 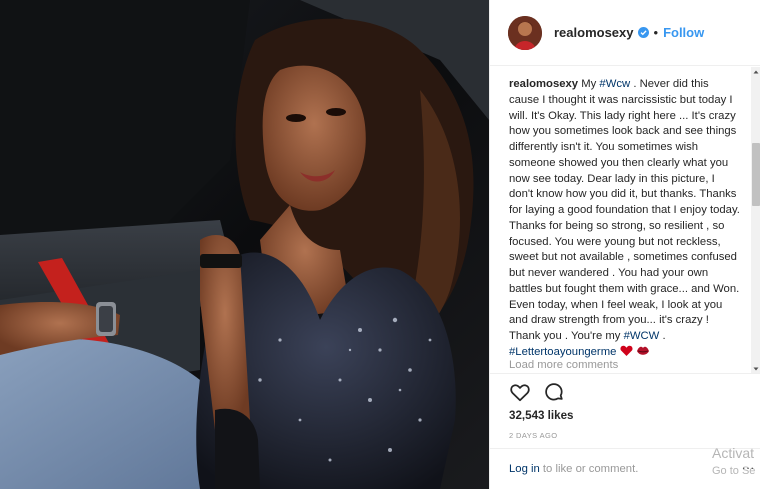 What do you see at coordinates (541, 415) in the screenshot?
I see `likes-count: 32,543 likes` at bounding box center [541, 415].